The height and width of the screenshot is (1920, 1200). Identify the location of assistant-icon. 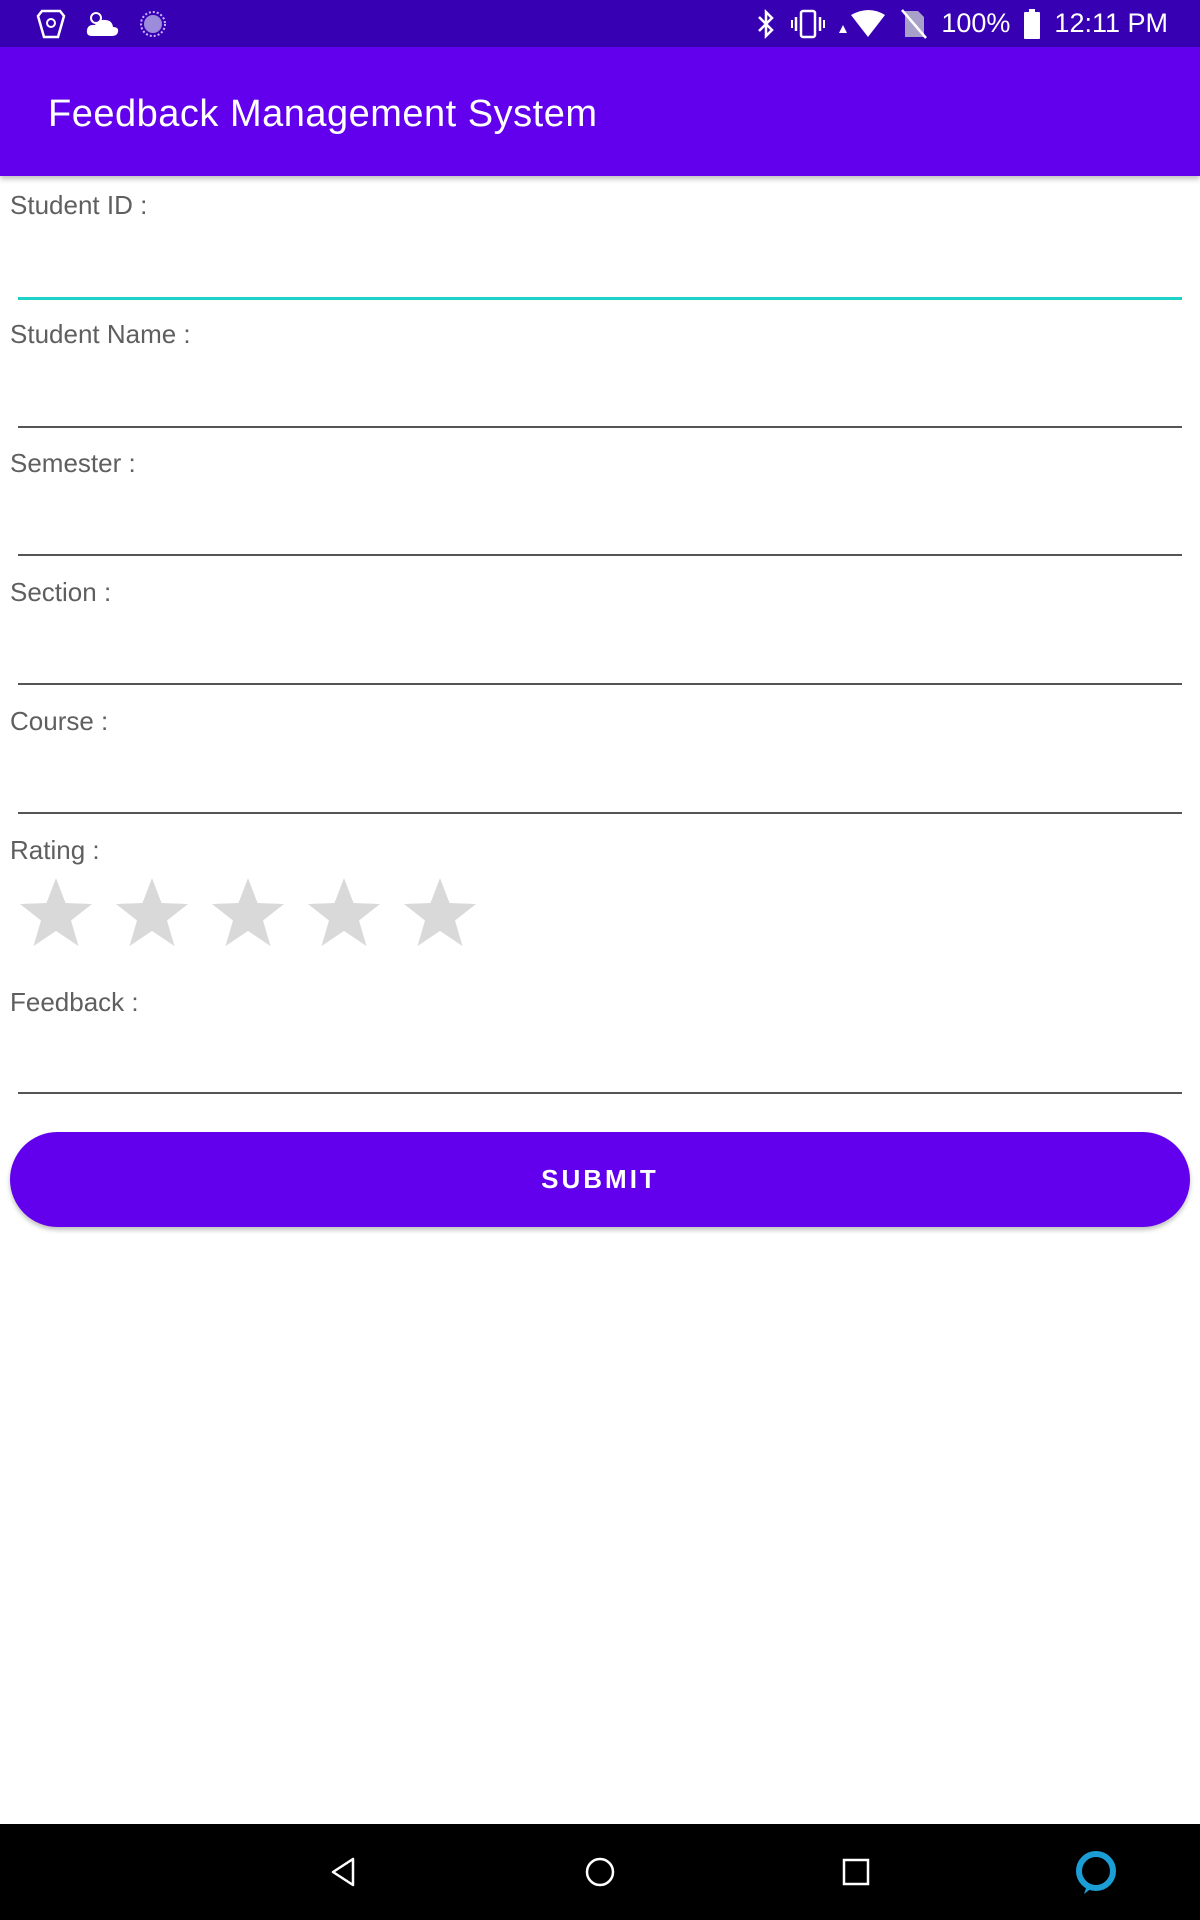
(1096, 1872).